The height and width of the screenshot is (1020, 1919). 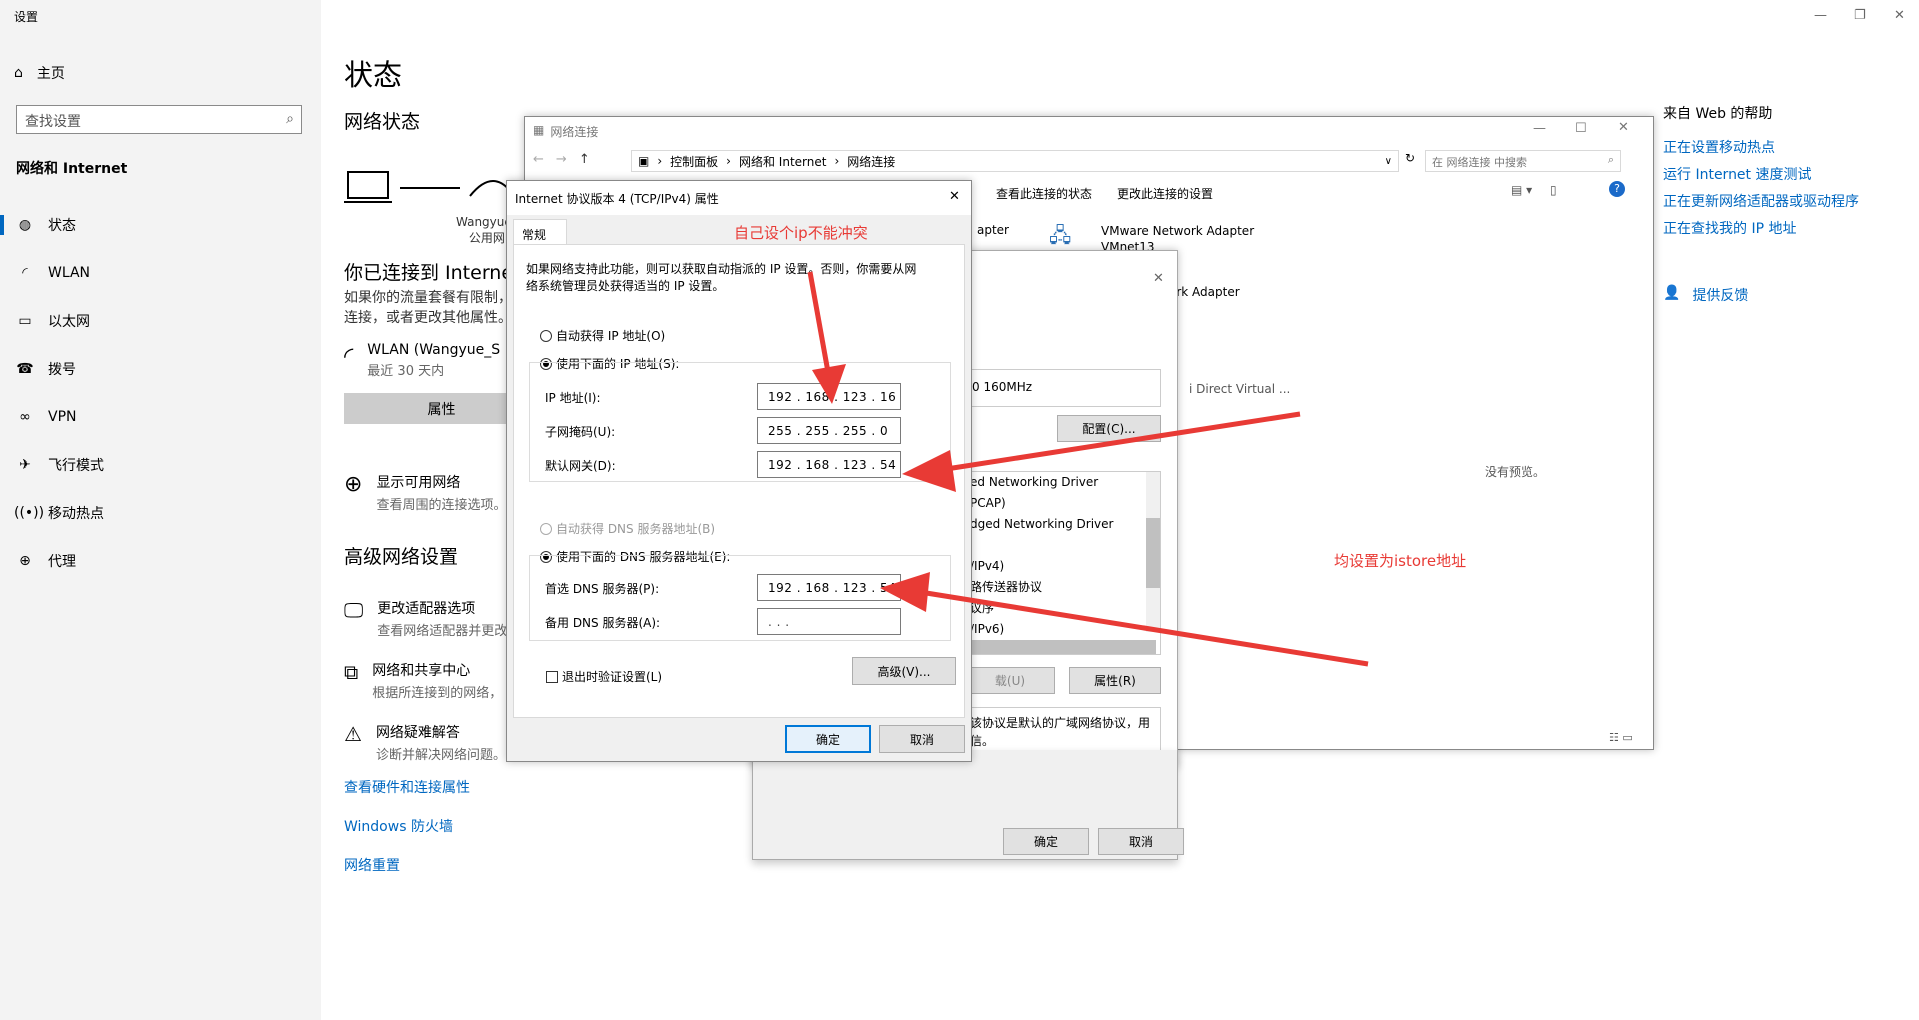 What do you see at coordinates (1120, 442) in the screenshot?
I see `arrow-to-gateway` at bounding box center [1120, 442].